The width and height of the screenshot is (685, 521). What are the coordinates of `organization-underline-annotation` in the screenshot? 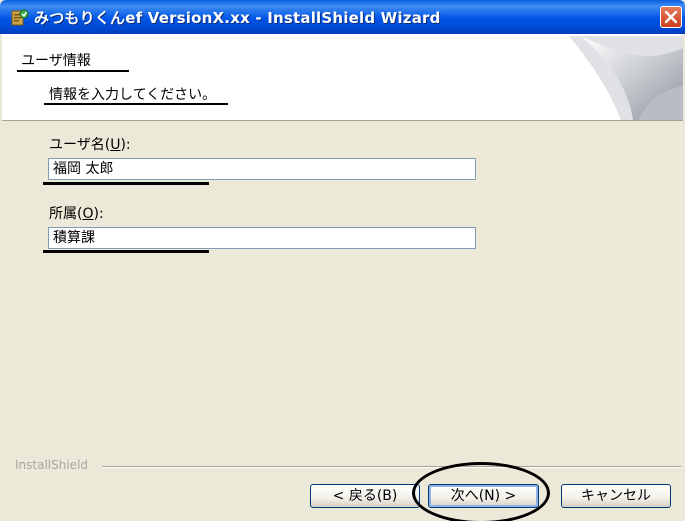 It's located at (126, 251).